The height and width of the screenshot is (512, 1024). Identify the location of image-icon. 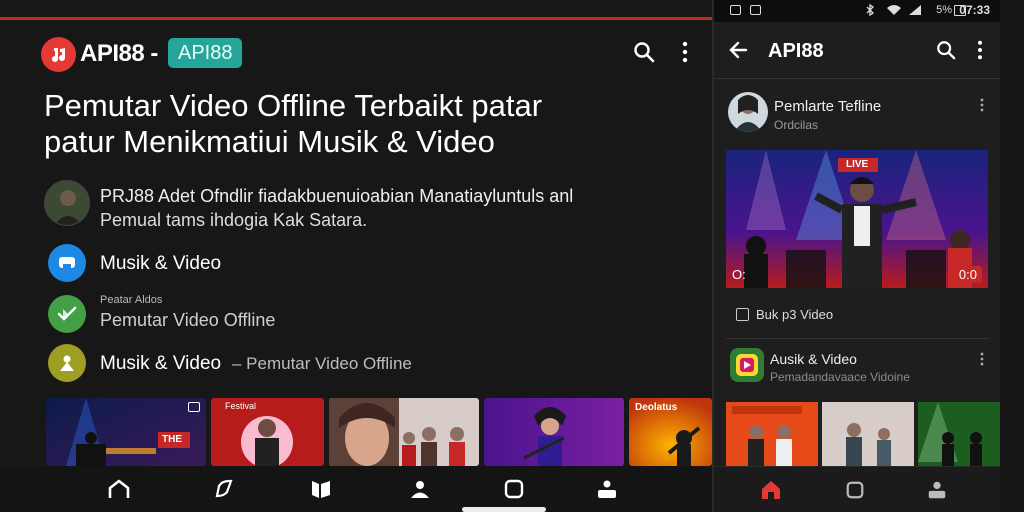
(735, 10).